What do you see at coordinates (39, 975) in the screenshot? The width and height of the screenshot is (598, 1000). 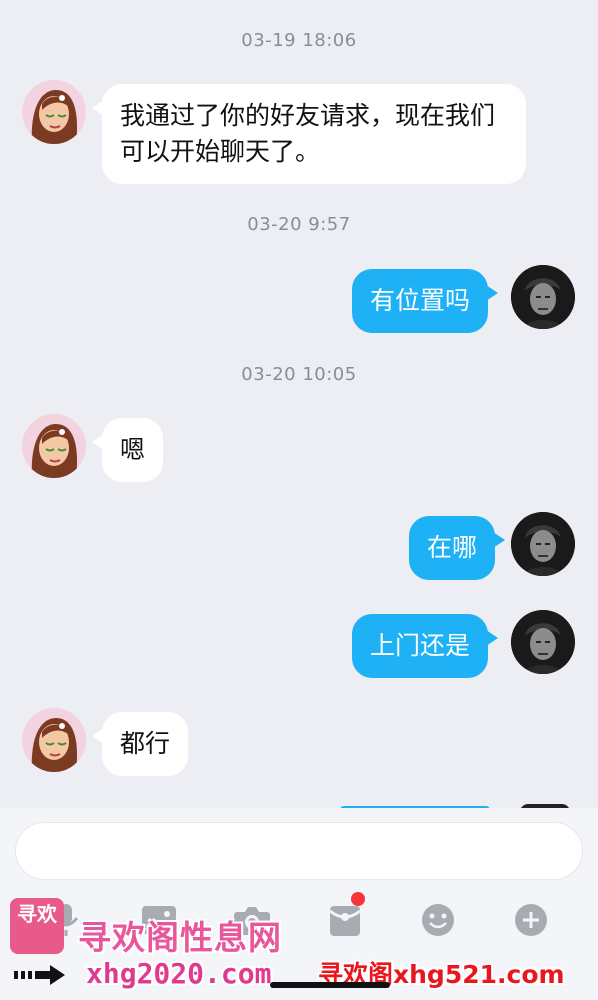 I see `arrow-icon` at bounding box center [39, 975].